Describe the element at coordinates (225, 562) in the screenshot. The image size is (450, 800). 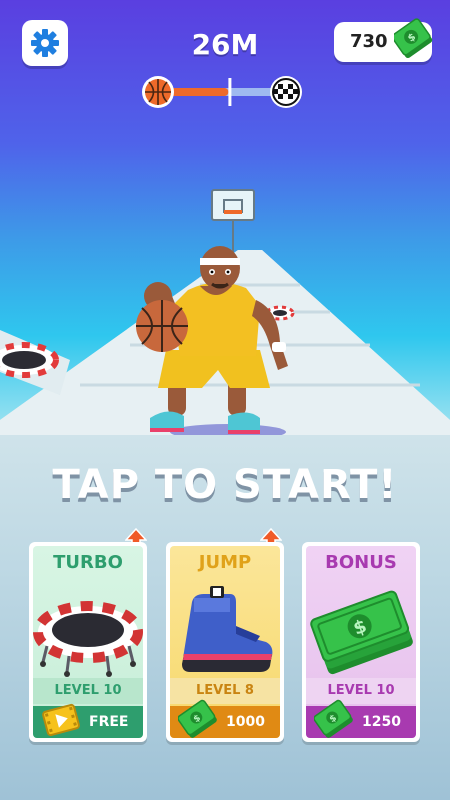
I see `card-title: JUMP` at that location.